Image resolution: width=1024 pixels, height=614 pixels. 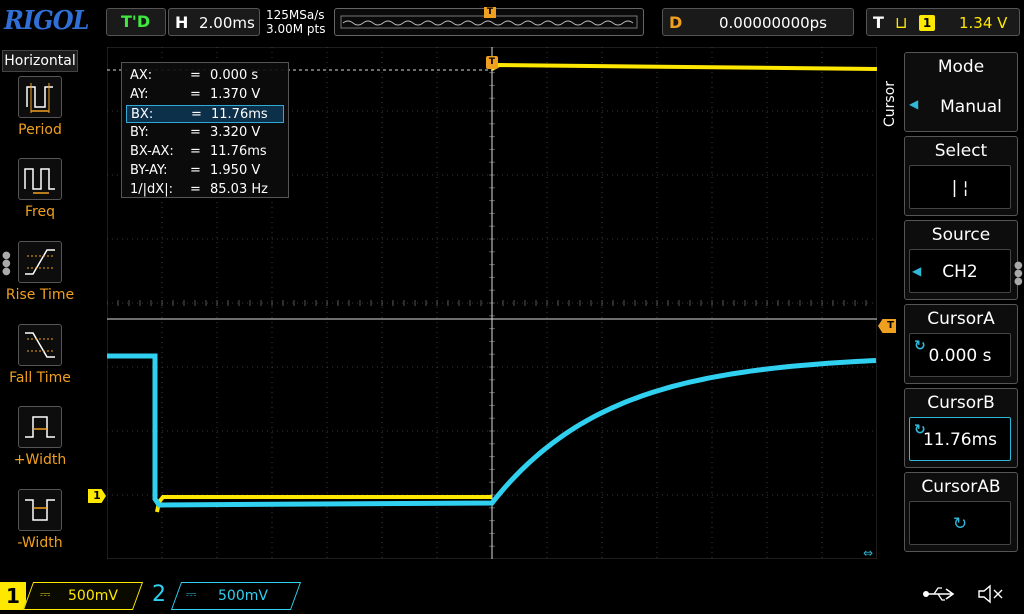 I want to click on cursor-a-value: 0.000 s, so click(x=960, y=356).